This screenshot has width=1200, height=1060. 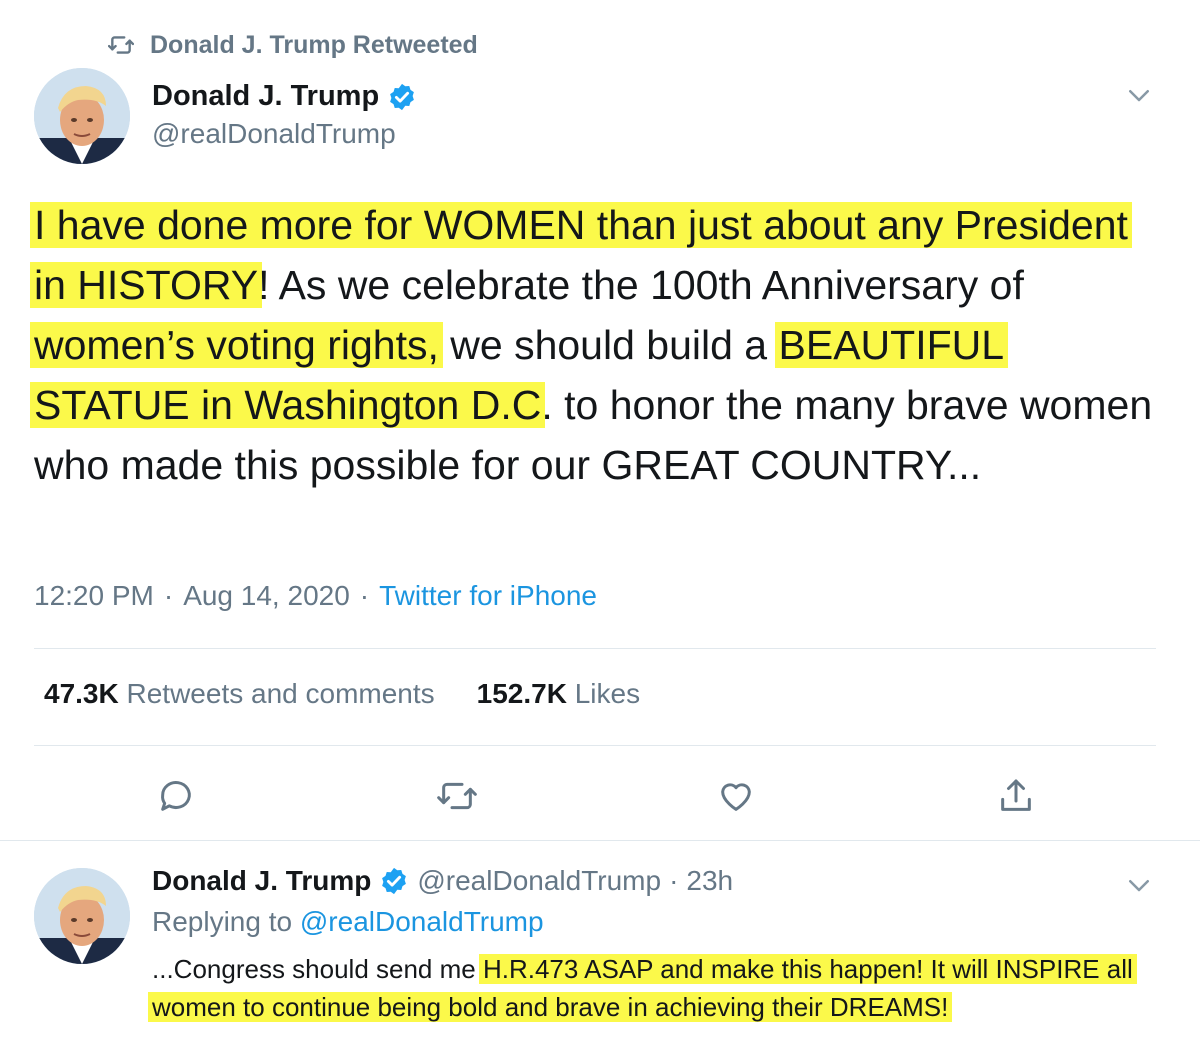 What do you see at coordinates (266, 596) in the screenshot?
I see `tweet-date: Aug 14, 2020` at bounding box center [266, 596].